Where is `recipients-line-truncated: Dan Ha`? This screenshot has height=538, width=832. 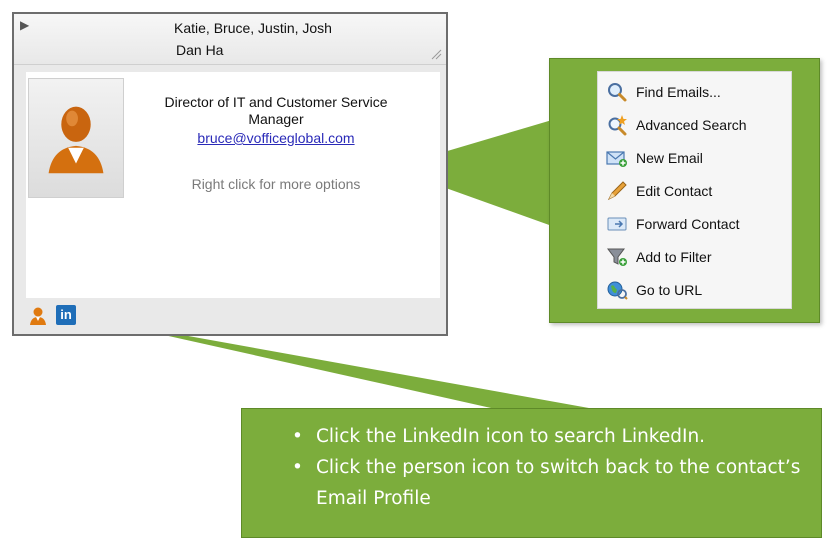 recipients-line-truncated: Dan Ha is located at coordinates (200, 50).